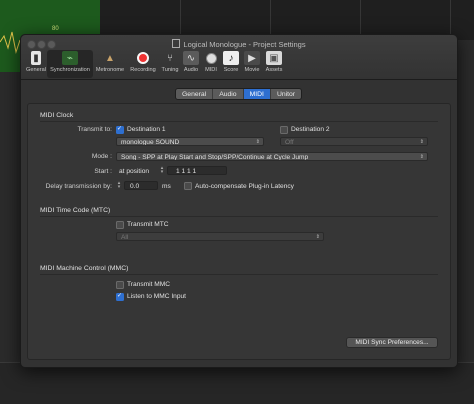  What do you see at coordinates (36, 58) in the screenshot?
I see `switch-icon: ▮` at bounding box center [36, 58].